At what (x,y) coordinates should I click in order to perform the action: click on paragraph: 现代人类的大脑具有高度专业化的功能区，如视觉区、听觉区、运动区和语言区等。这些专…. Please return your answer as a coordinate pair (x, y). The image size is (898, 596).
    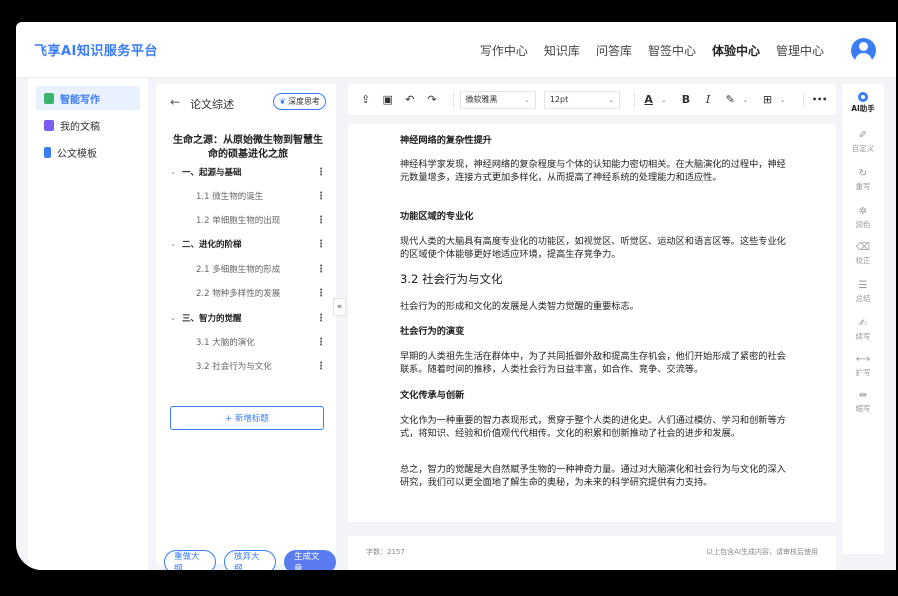
    Looking at the image, I should click on (593, 248).